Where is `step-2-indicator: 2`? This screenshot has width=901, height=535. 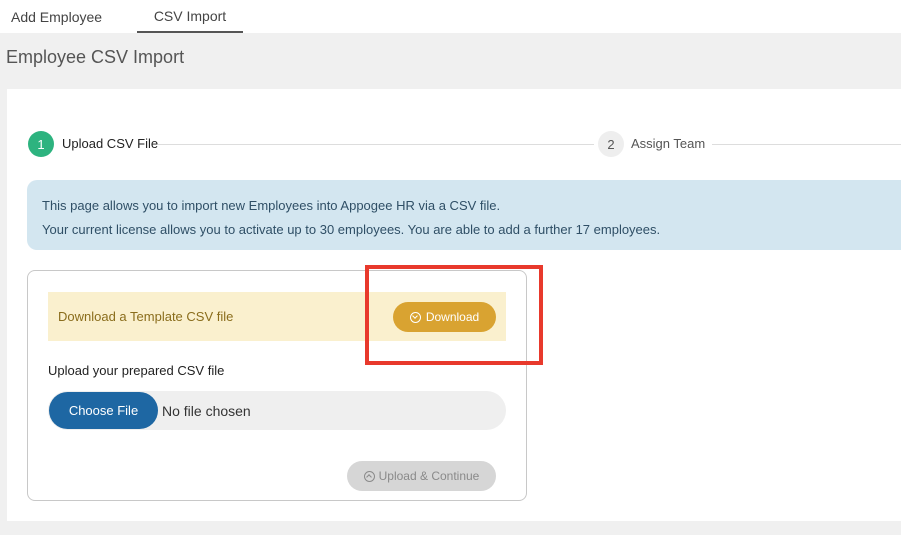
step-2-indicator: 2 is located at coordinates (611, 144).